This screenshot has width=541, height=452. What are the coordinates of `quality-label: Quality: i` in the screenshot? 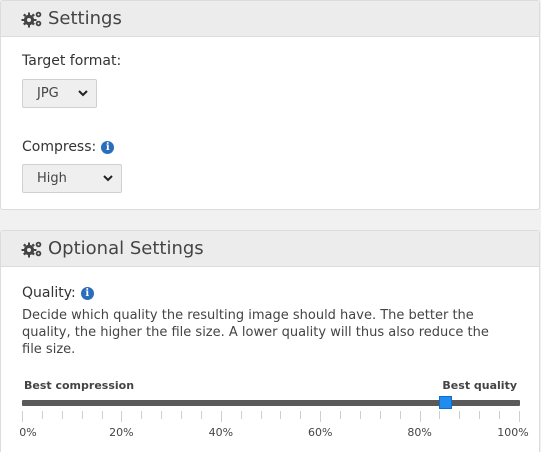 It's located at (58, 293).